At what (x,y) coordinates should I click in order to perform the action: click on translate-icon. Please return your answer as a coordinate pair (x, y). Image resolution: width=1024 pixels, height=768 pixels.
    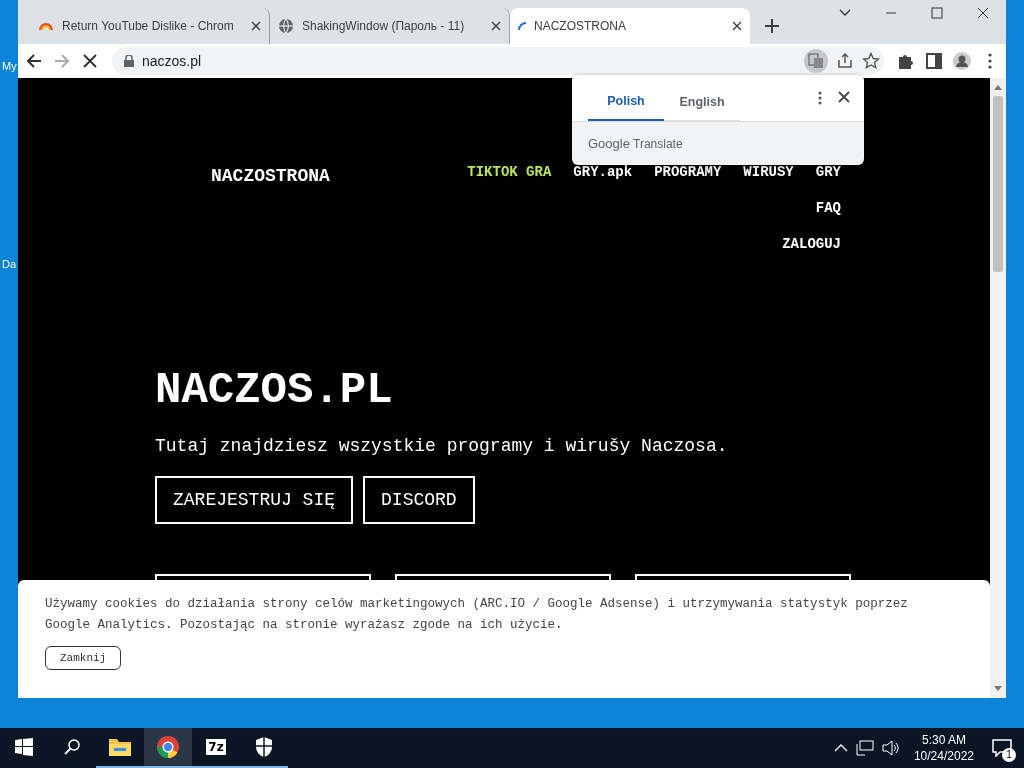
    Looking at the image, I should click on (816, 61).